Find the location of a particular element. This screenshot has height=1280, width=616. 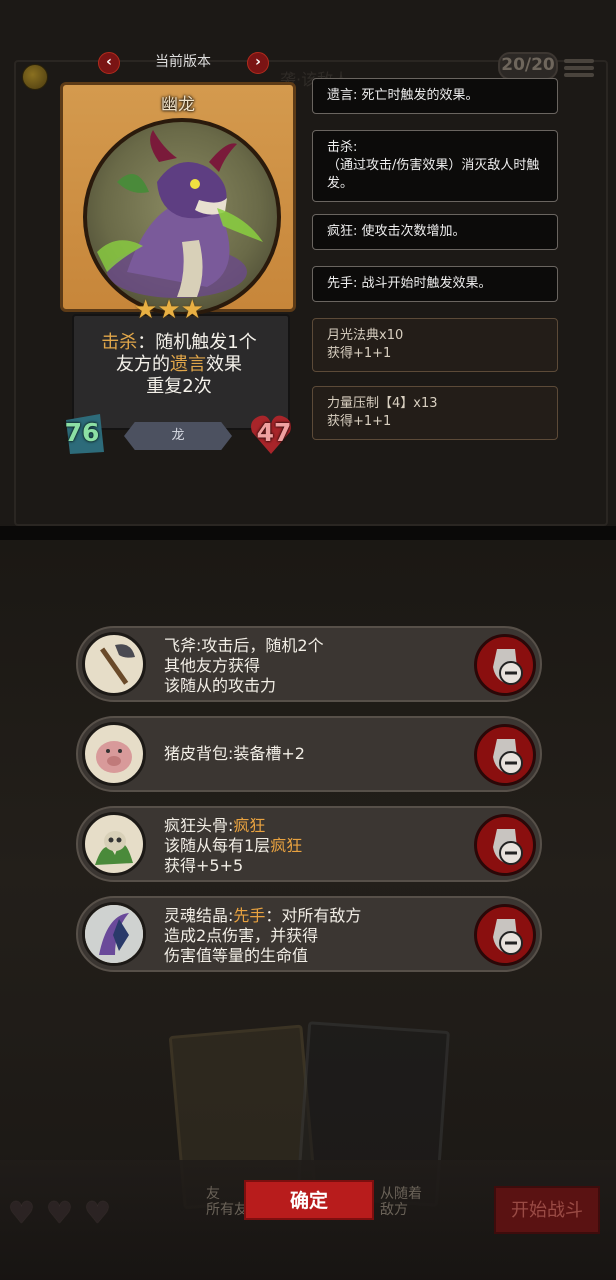

tribe-tag: 龙 is located at coordinates (178, 436).